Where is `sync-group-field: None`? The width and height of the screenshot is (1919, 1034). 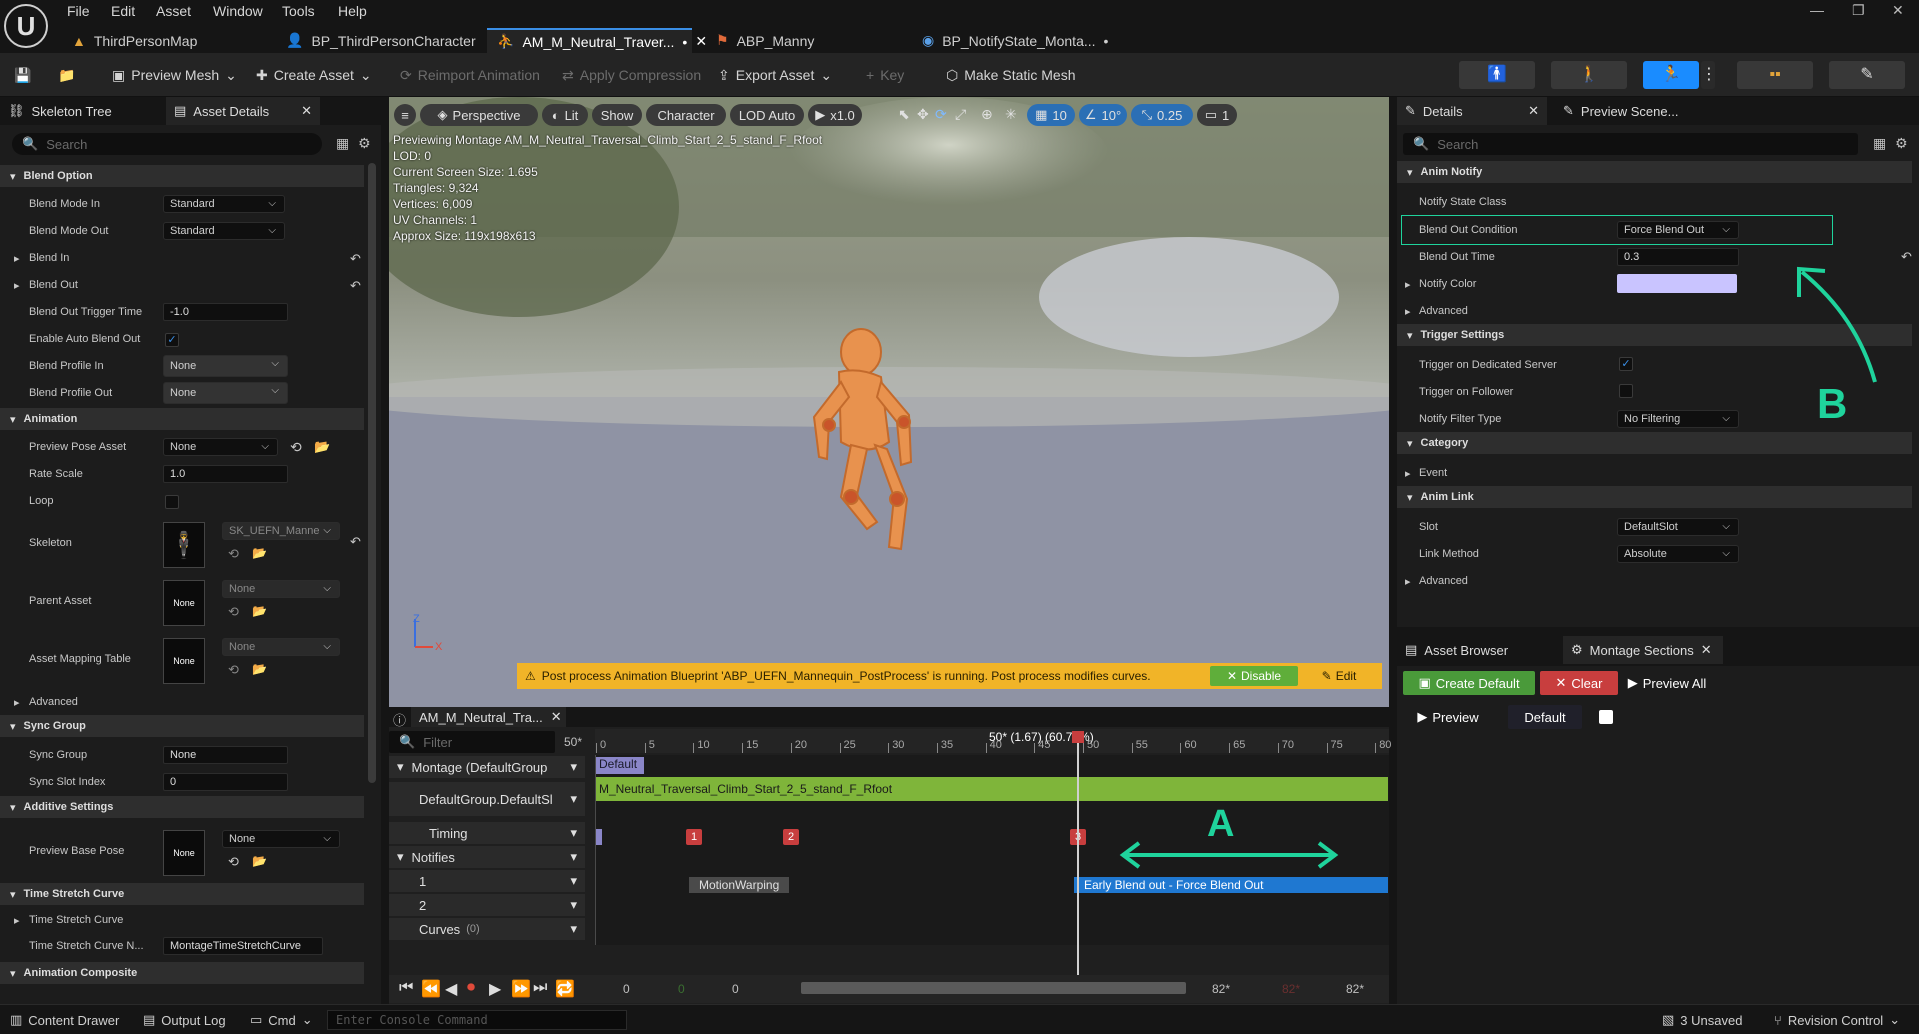 sync-group-field: None is located at coordinates (225, 755).